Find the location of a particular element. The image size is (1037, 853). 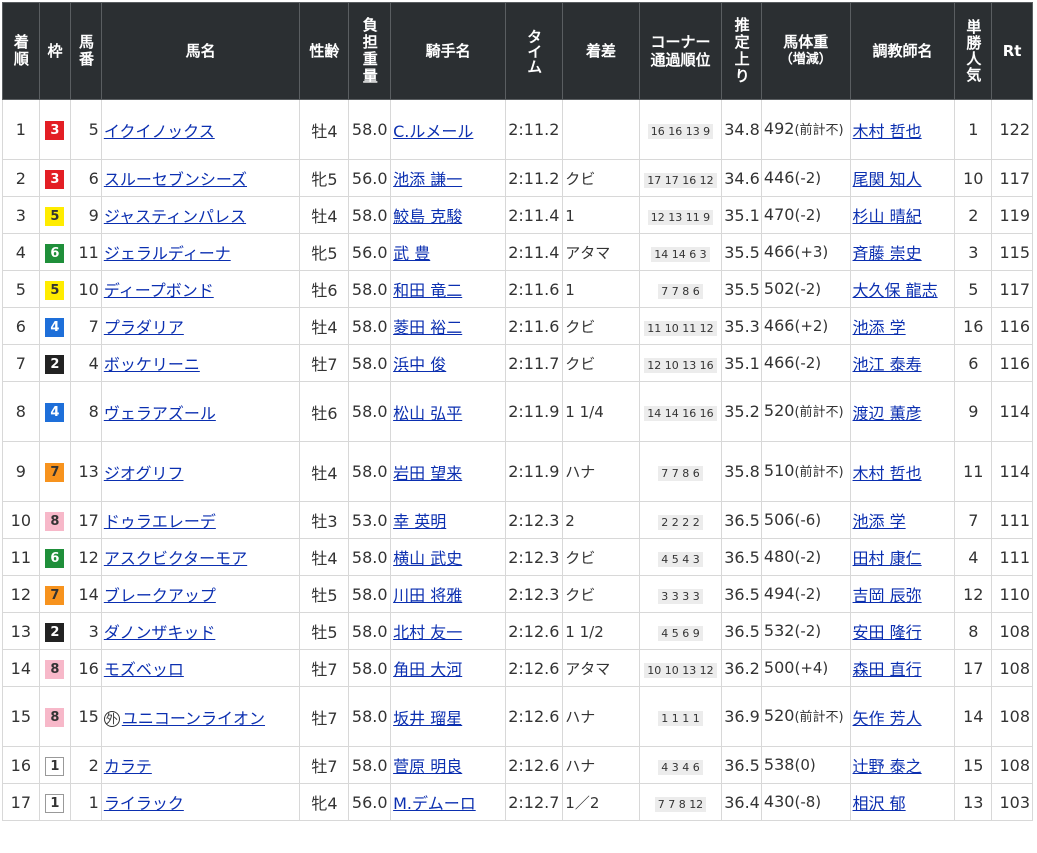

waku-cell: 2 is located at coordinates (55, 631).